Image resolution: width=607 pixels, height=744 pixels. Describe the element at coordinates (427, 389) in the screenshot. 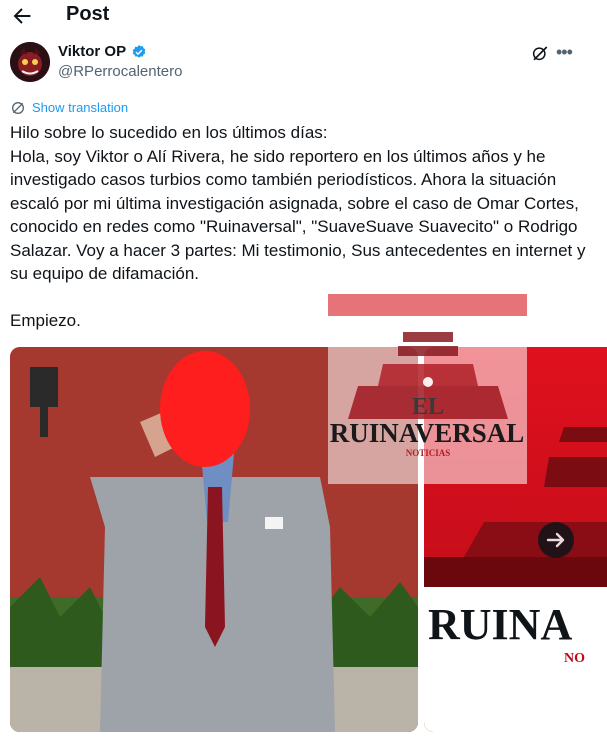

I see `logo-overlay: EL RUINAVERSAL NOTICIAS` at that location.